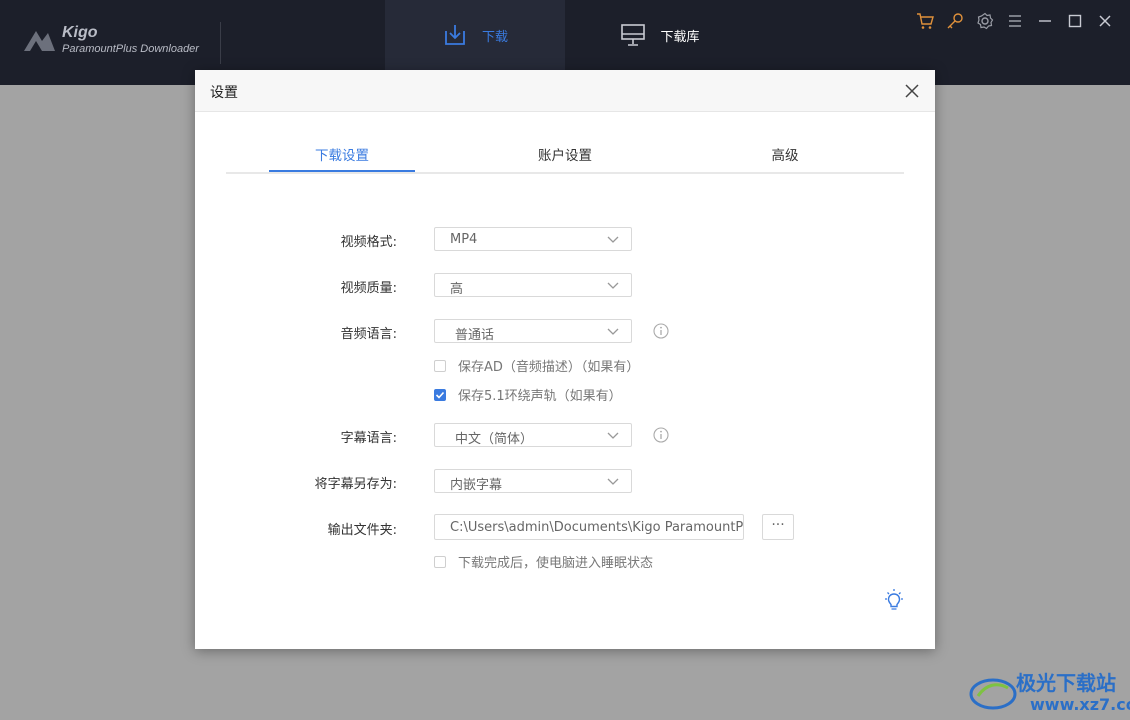 The image size is (1130, 720). I want to click on save-ad-option: 保存AD（音频描述）（如果有）, so click(536, 365).